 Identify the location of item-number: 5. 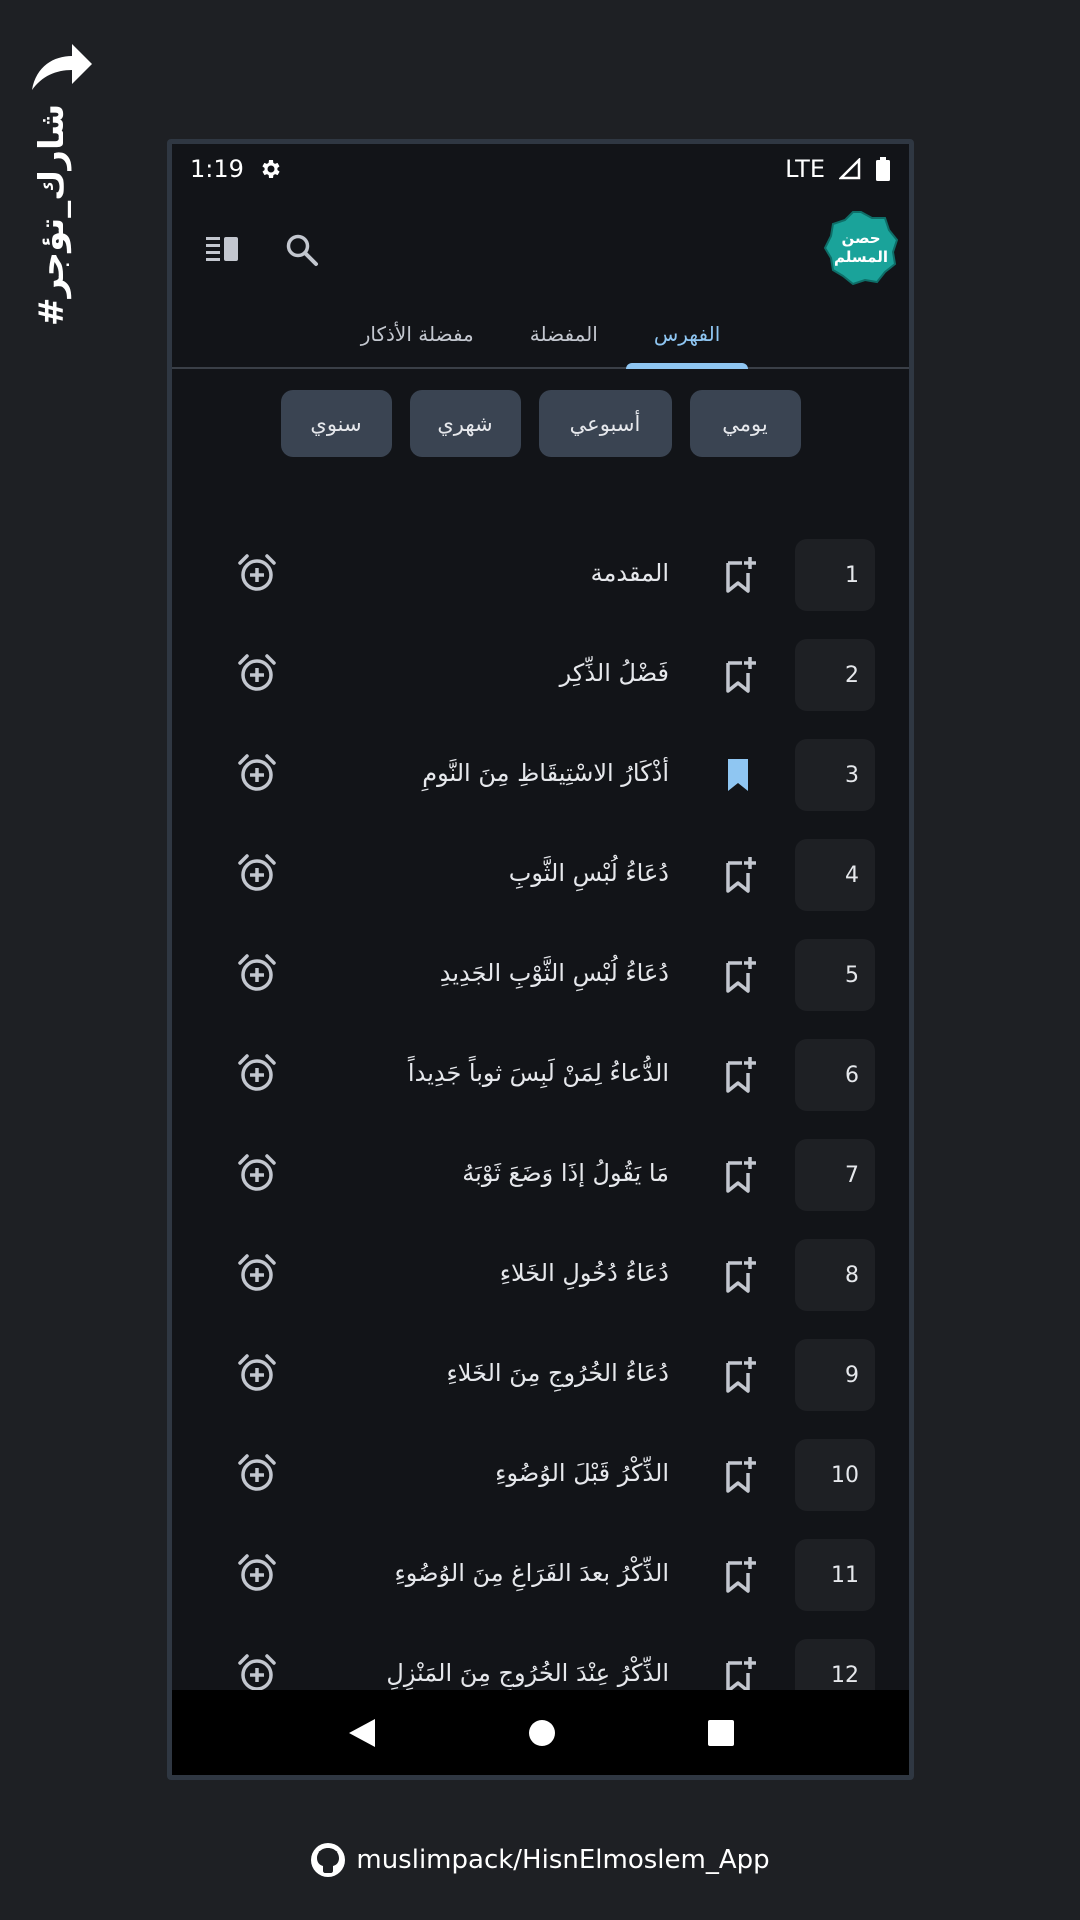
(835, 975).